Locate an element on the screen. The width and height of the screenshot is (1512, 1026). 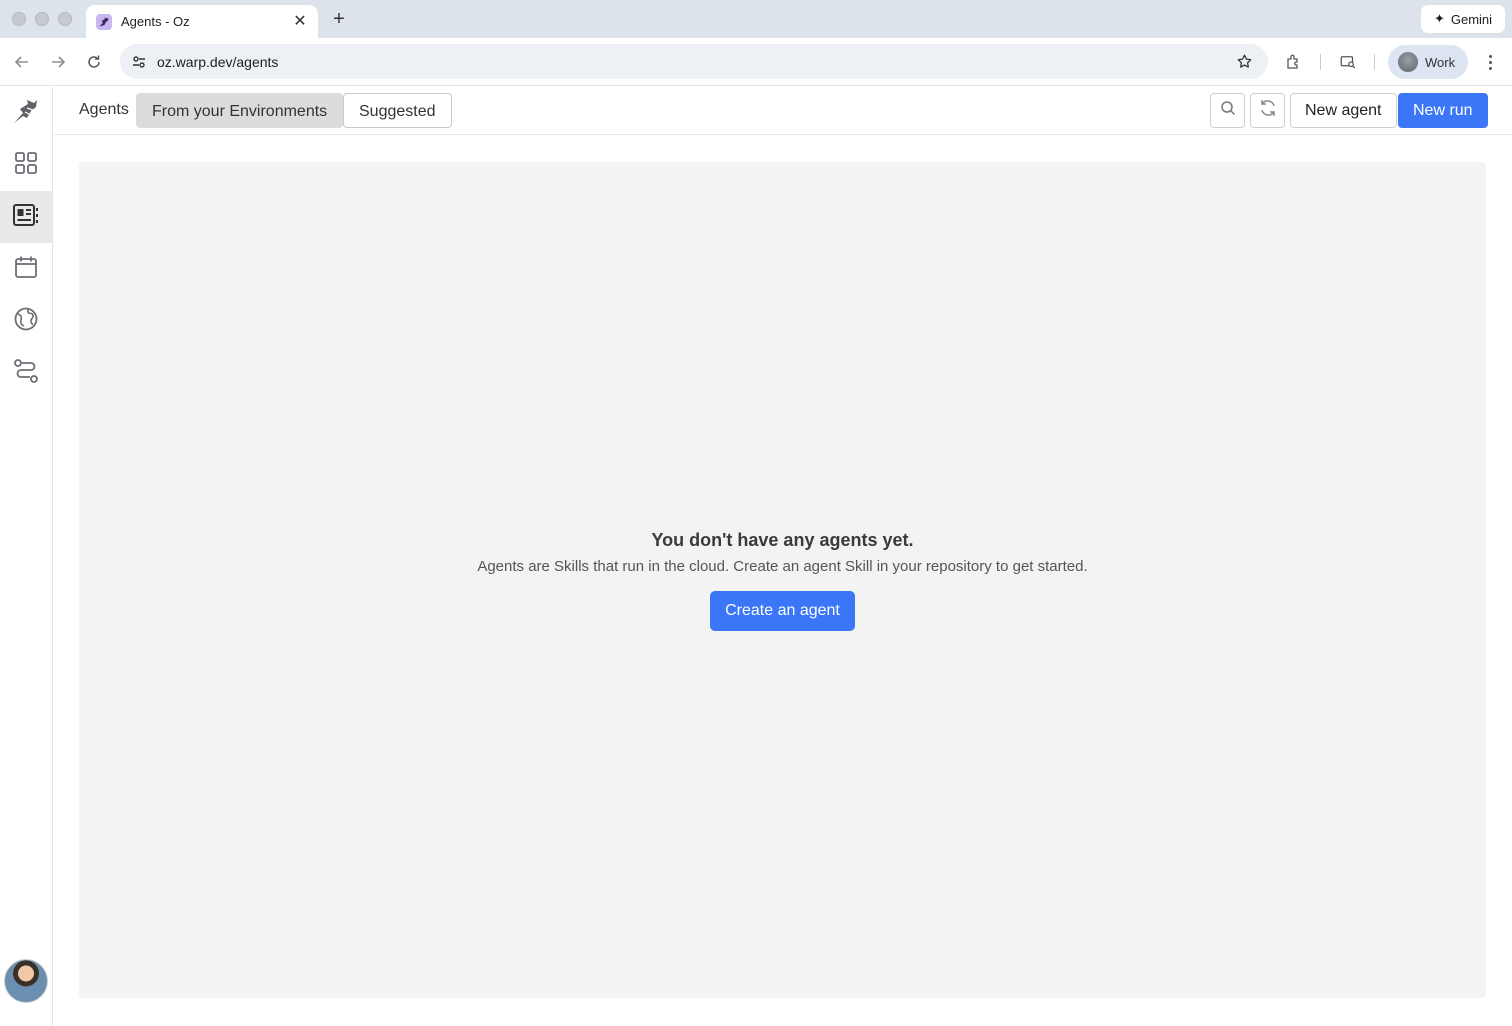
new-tab-button: + is located at coordinates (339, 19).